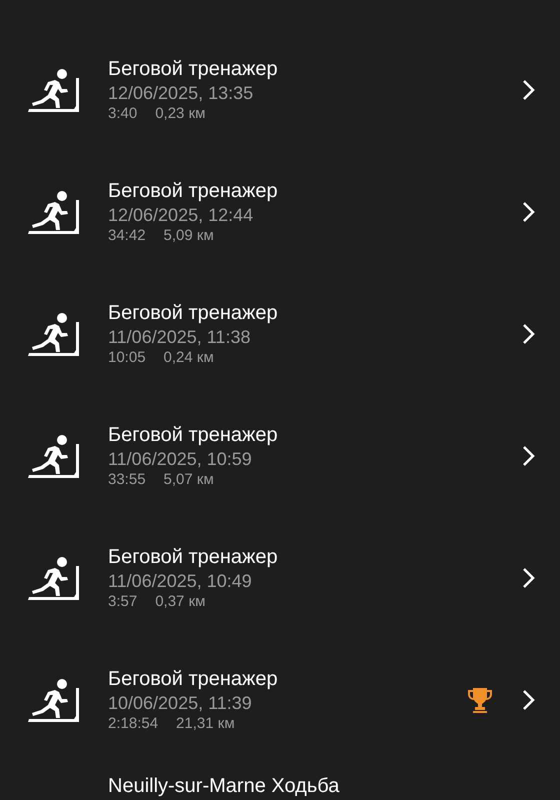 The height and width of the screenshot is (800, 560). What do you see at coordinates (123, 602) in the screenshot?
I see `activity-duration: 3:57` at bounding box center [123, 602].